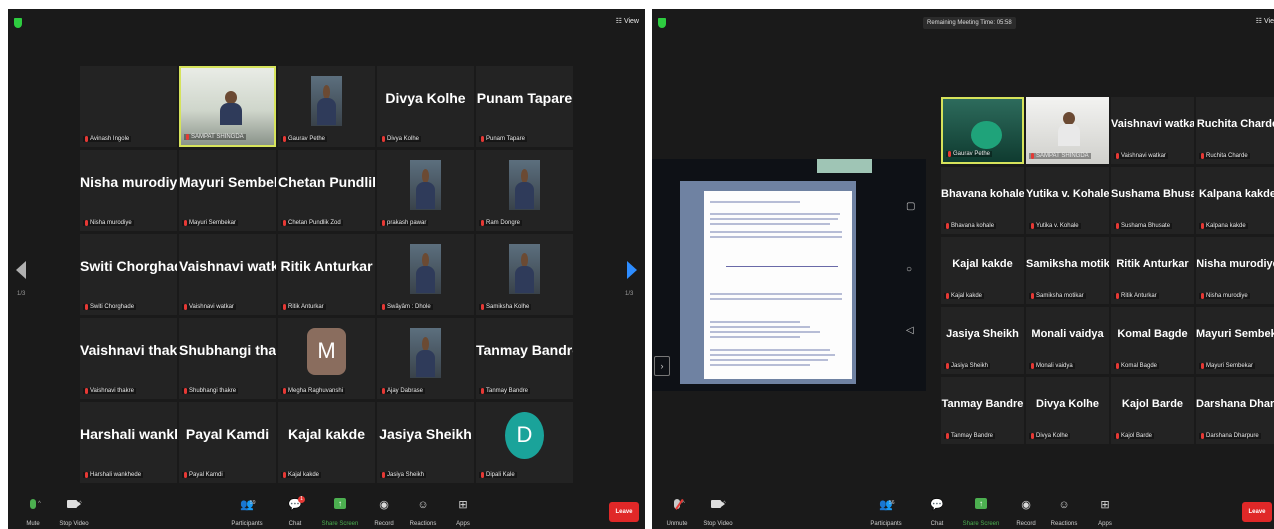  What do you see at coordinates (1235, 333) in the screenshot?
I see `participant-display-name: Mayuri Sembekar` at bounding box center [1235, 333].